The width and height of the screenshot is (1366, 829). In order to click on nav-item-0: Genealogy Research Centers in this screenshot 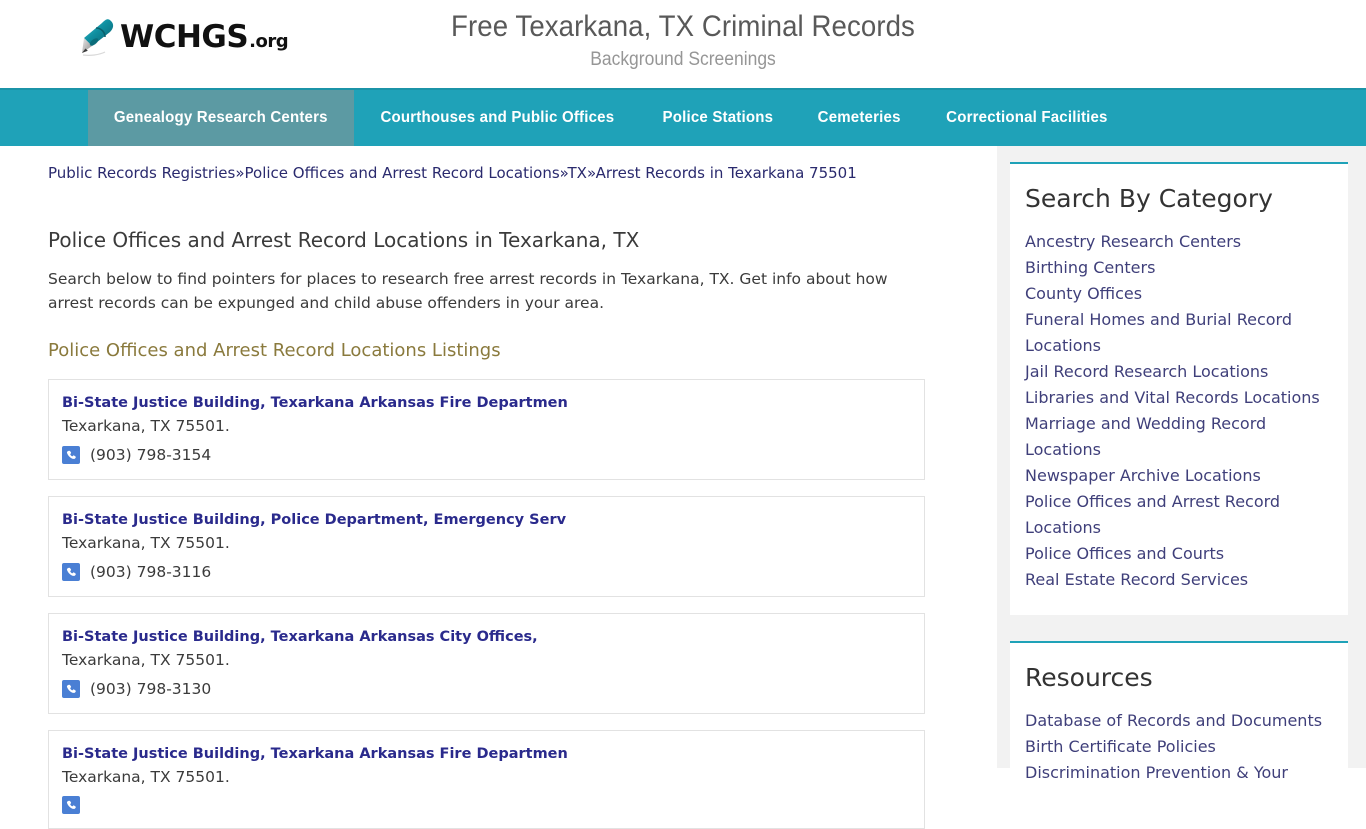, I will do `click(221, 118)`.